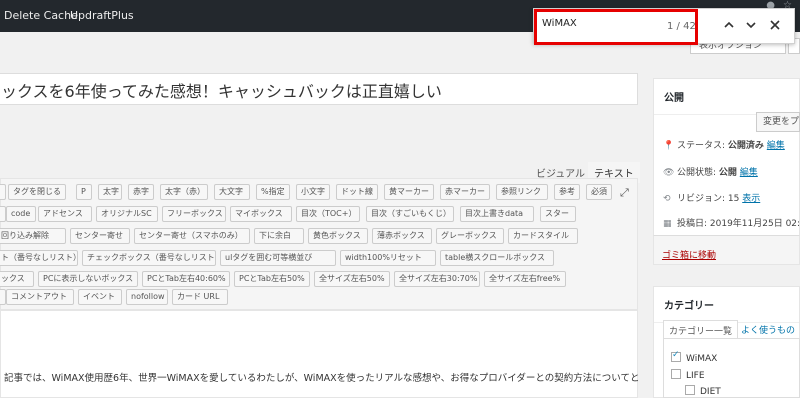 The height and width of the screenshot is (398, 800). What do you see at coordinates (710, 173) in the screenshot?
I see `visibility-row: 👁 公開状態: 公開 編集` at bounding box center [710, 173].